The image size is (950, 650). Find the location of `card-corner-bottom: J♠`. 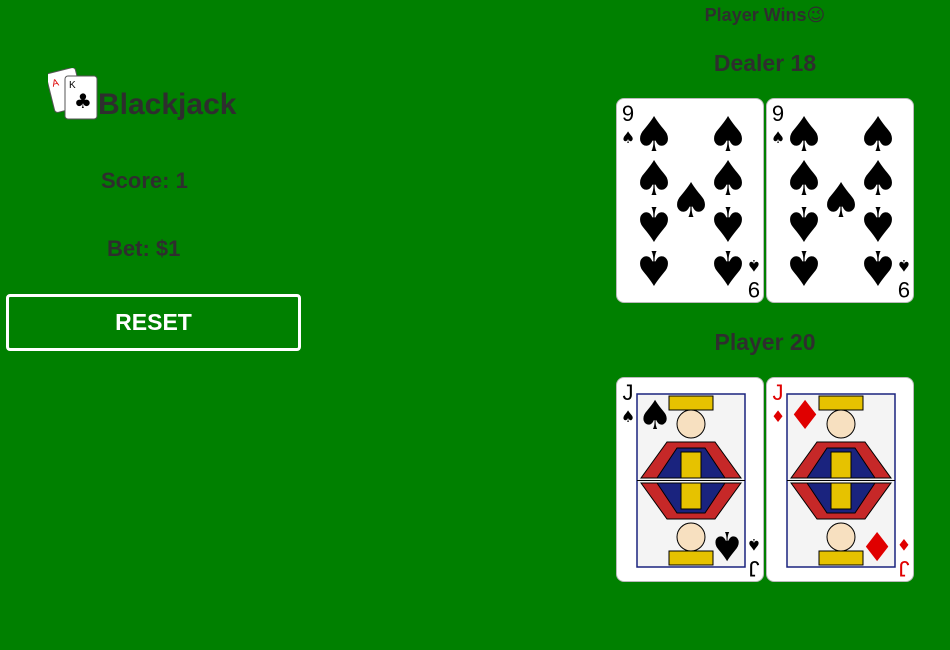

card-corner-bottom: J♠ is located at coordinates (754, 558).